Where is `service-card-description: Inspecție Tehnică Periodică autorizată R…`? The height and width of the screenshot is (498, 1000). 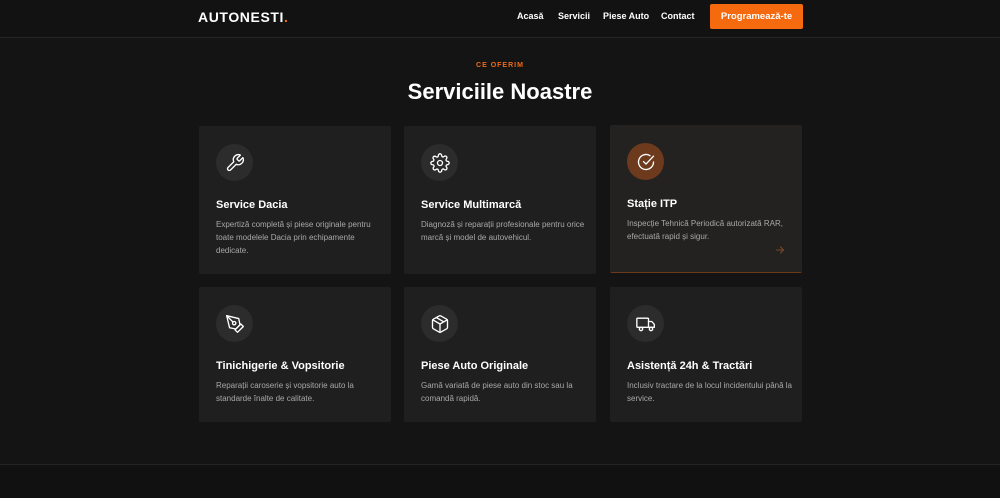 service-card-description: Inspecție Tehnică Periodică autorizată R… is located at coordinates (705, 230).